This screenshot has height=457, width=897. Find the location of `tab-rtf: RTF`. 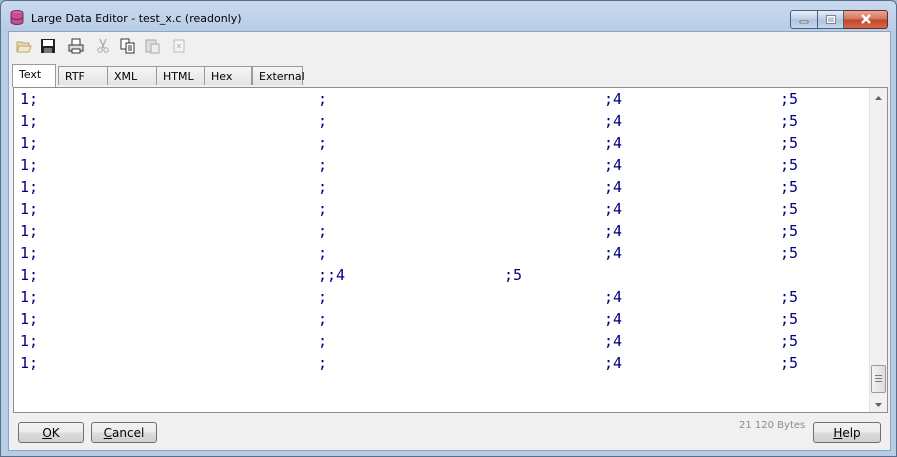

tab-rtf: RTF is located at coordinates (83, 75).